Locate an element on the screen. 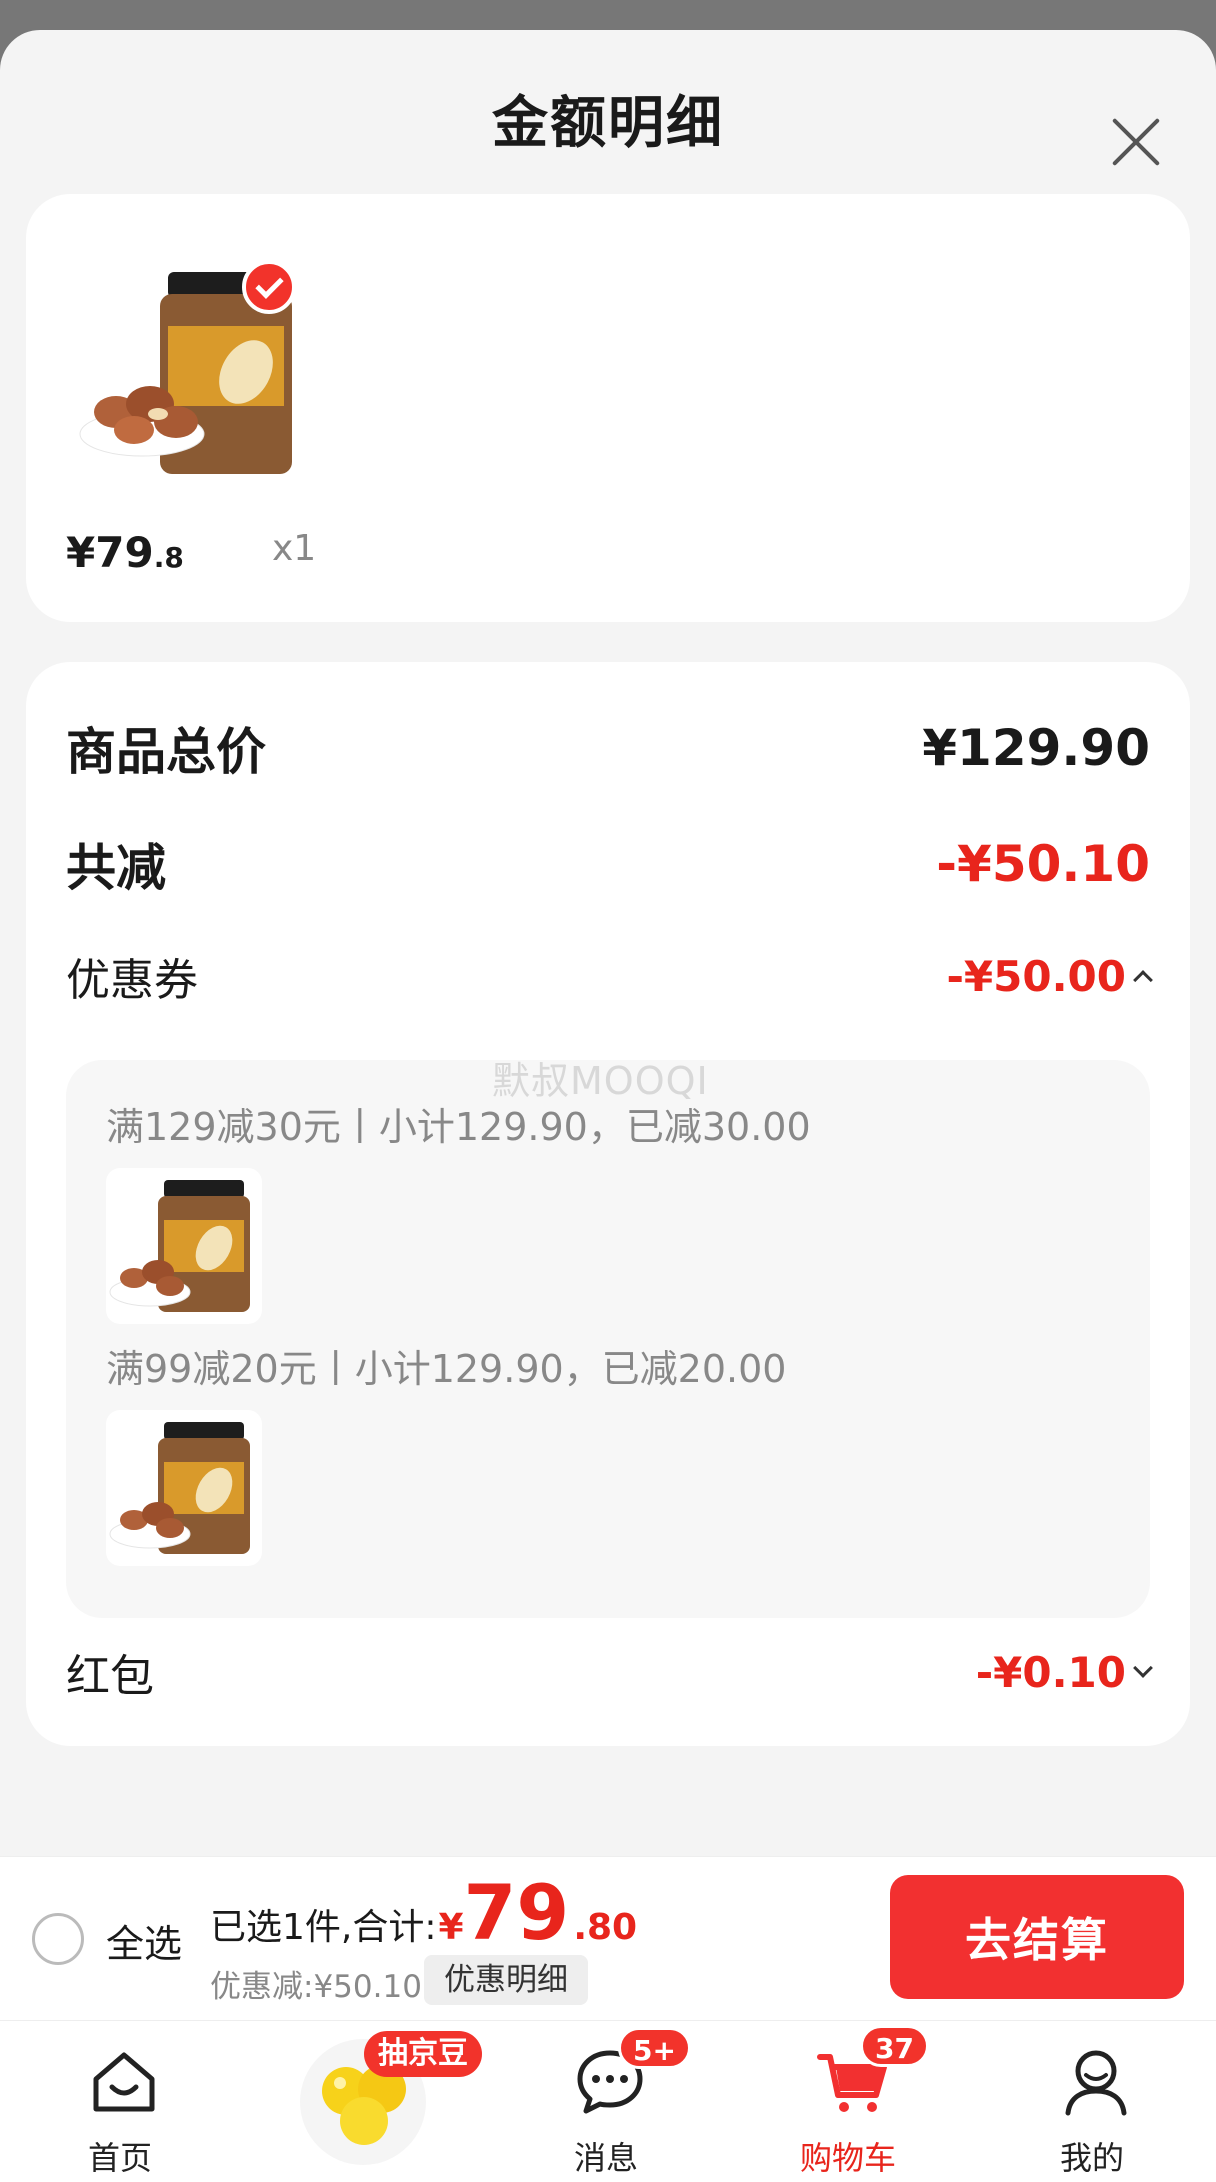 The image size is (1216, 2182). cart-badge: 37 is located at coordinates (894, 2046).